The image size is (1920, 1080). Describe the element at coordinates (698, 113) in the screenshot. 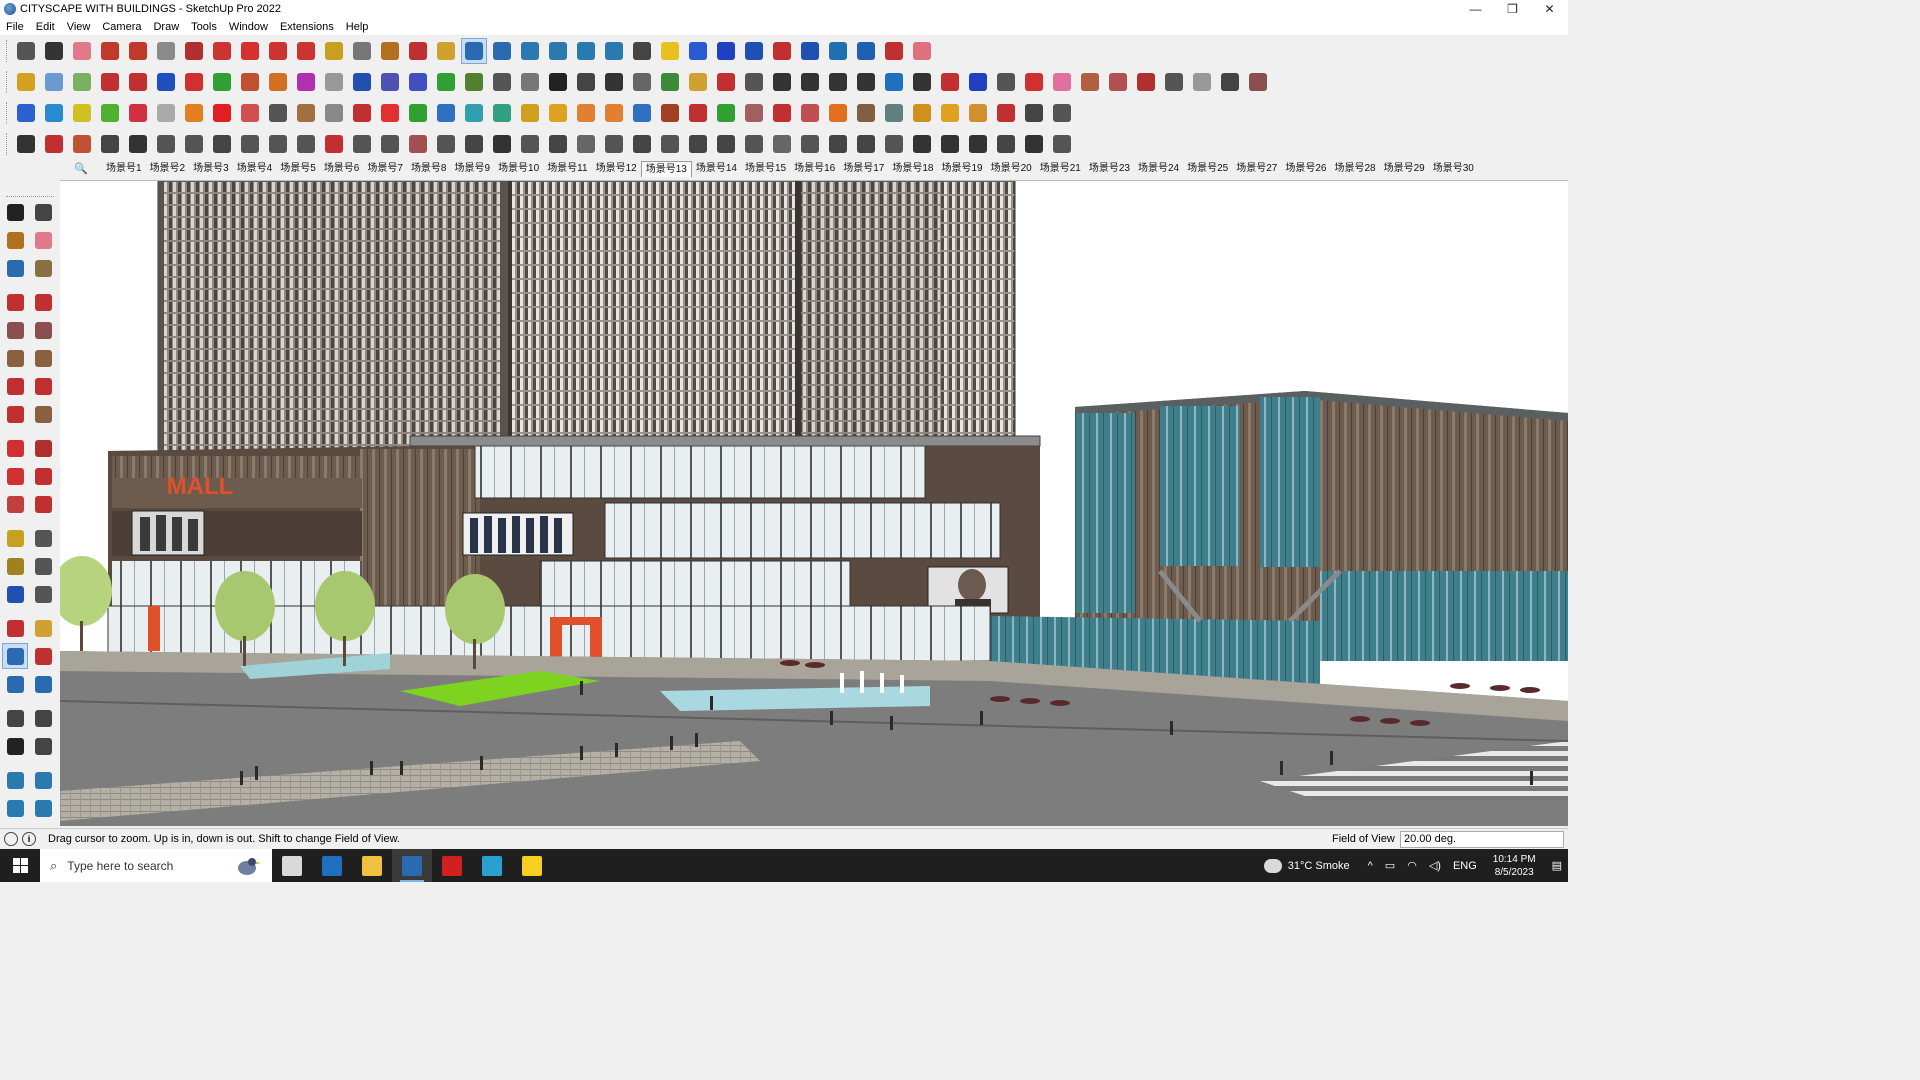

I see `u-turn-button` at that location.